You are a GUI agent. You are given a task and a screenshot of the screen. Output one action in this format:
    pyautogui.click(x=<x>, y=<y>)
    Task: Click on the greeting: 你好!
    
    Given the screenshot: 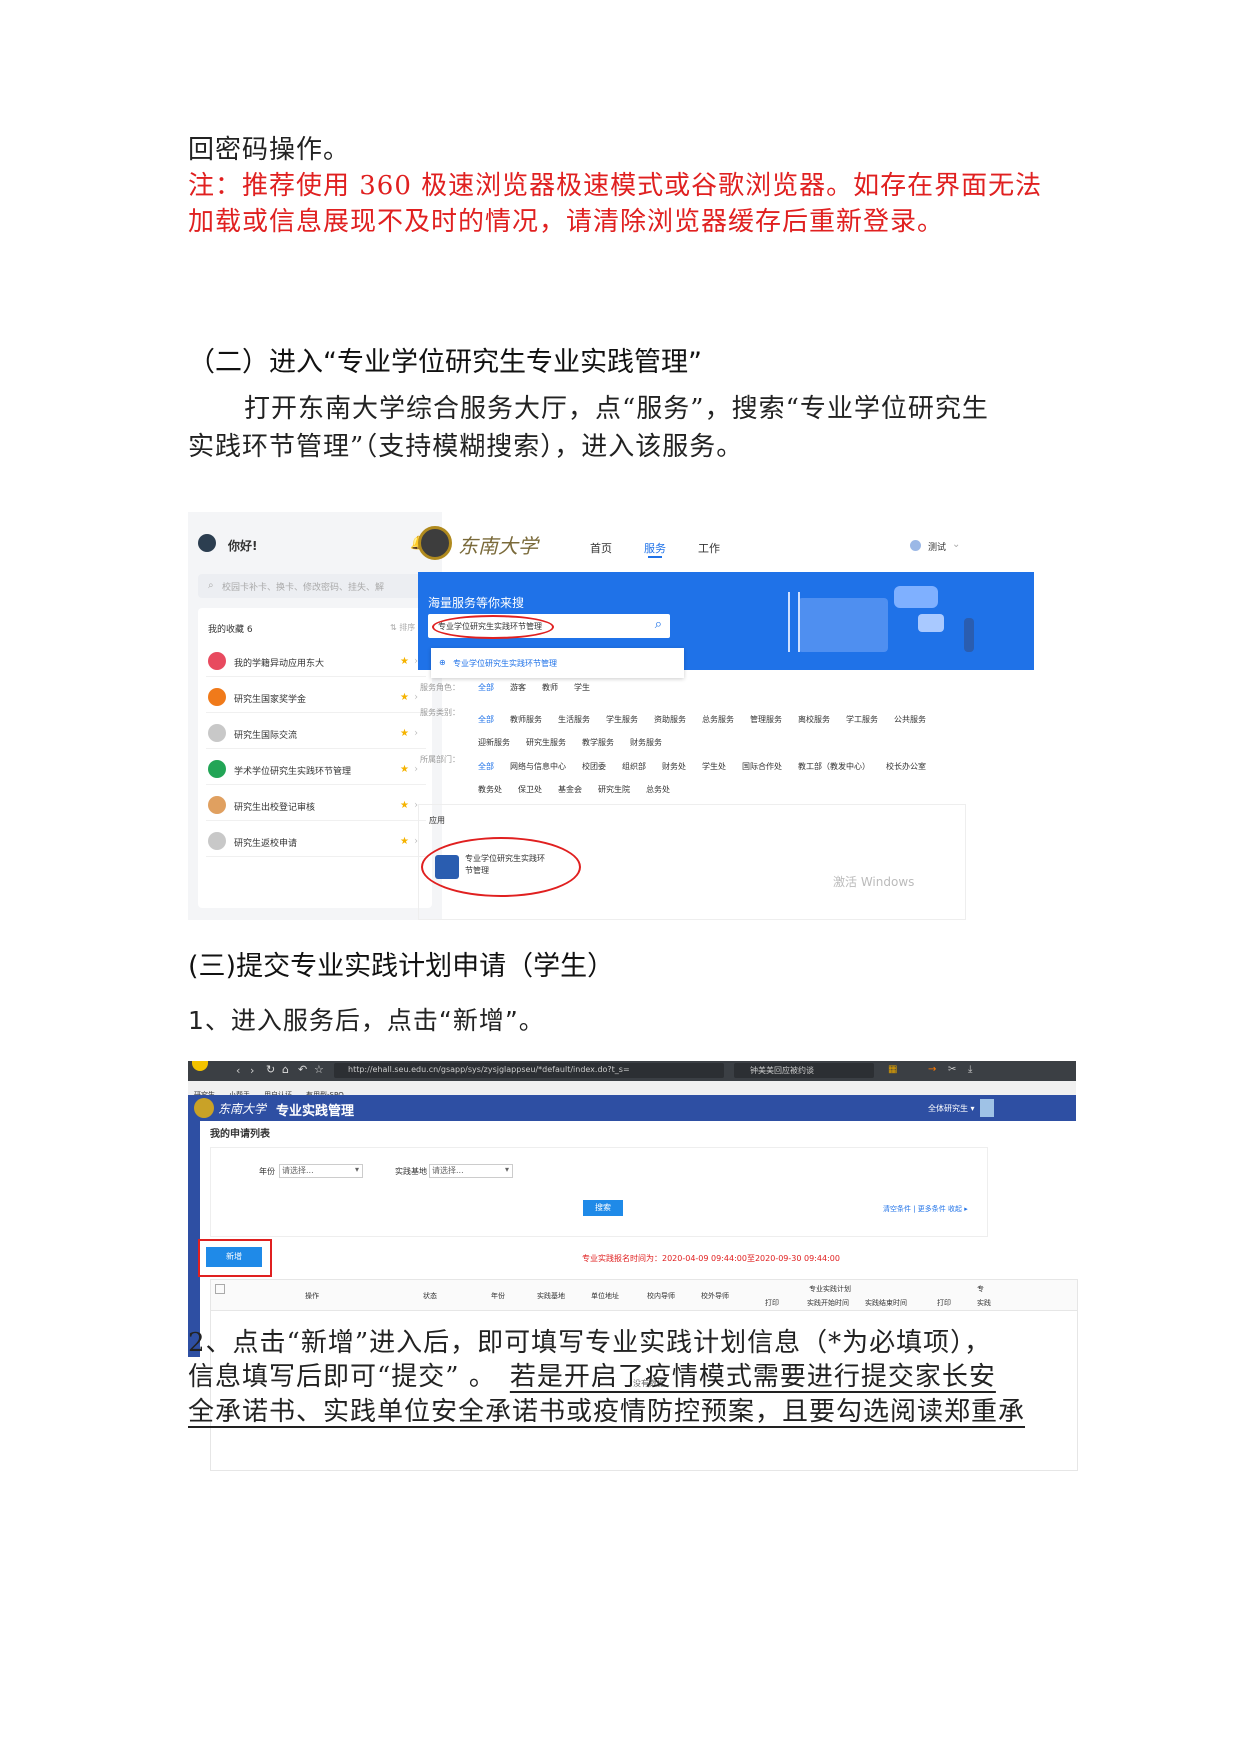 What is the action you would take?
    pyautogui.click(x=243, y=546)
    